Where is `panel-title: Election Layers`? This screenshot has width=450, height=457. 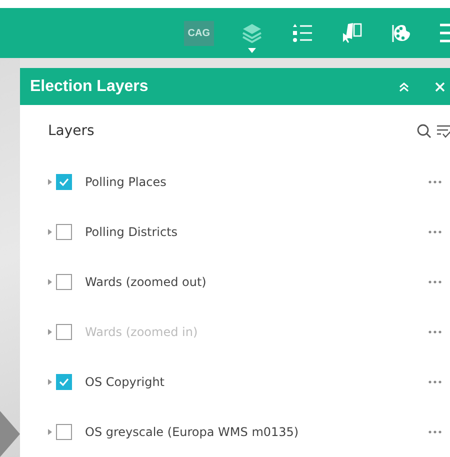 panel-title: Election Layers is located at coordinates (90, 87).